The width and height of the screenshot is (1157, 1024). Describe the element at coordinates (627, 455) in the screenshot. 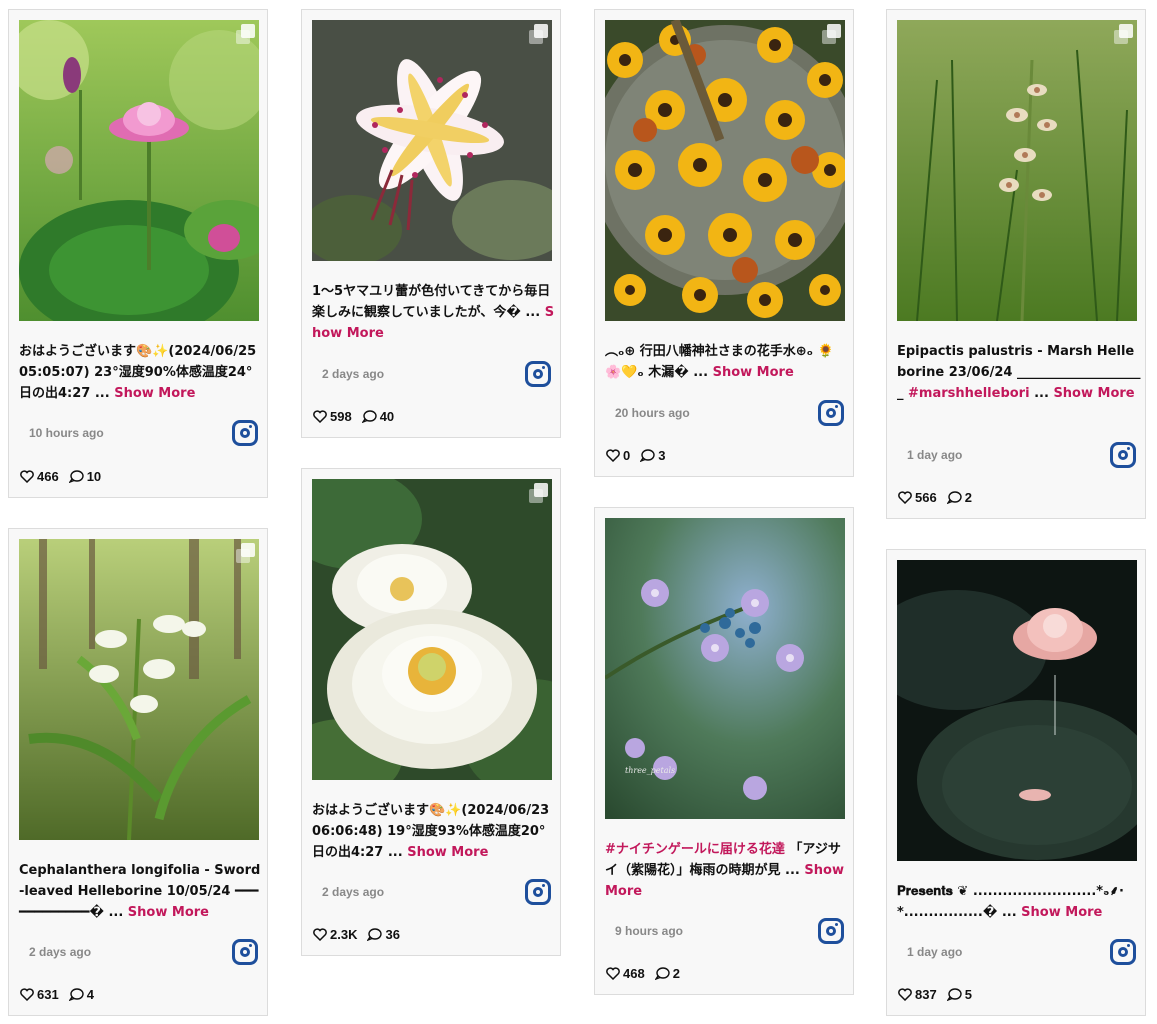

I see `like-count: 0` at that location.